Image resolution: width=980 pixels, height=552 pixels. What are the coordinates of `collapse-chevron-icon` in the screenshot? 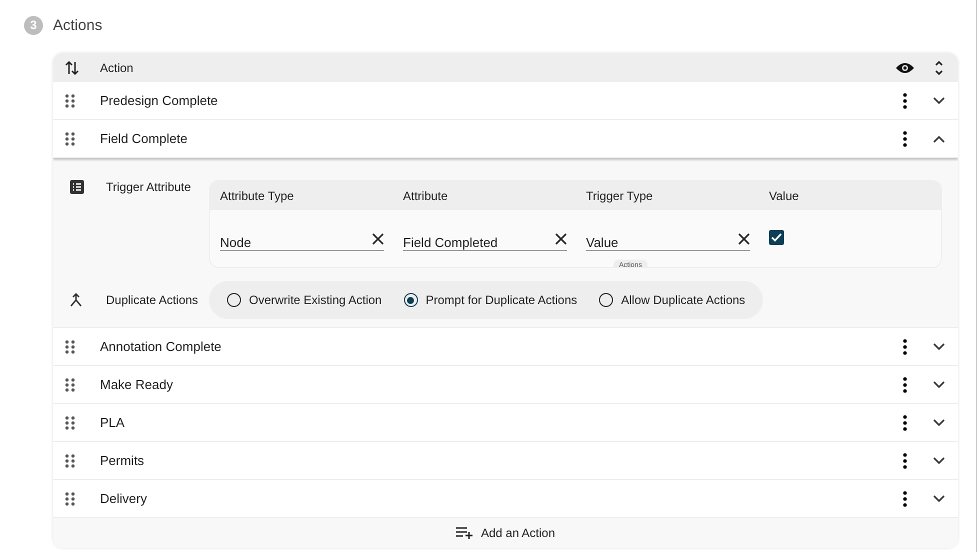 It's located at (939, 138).